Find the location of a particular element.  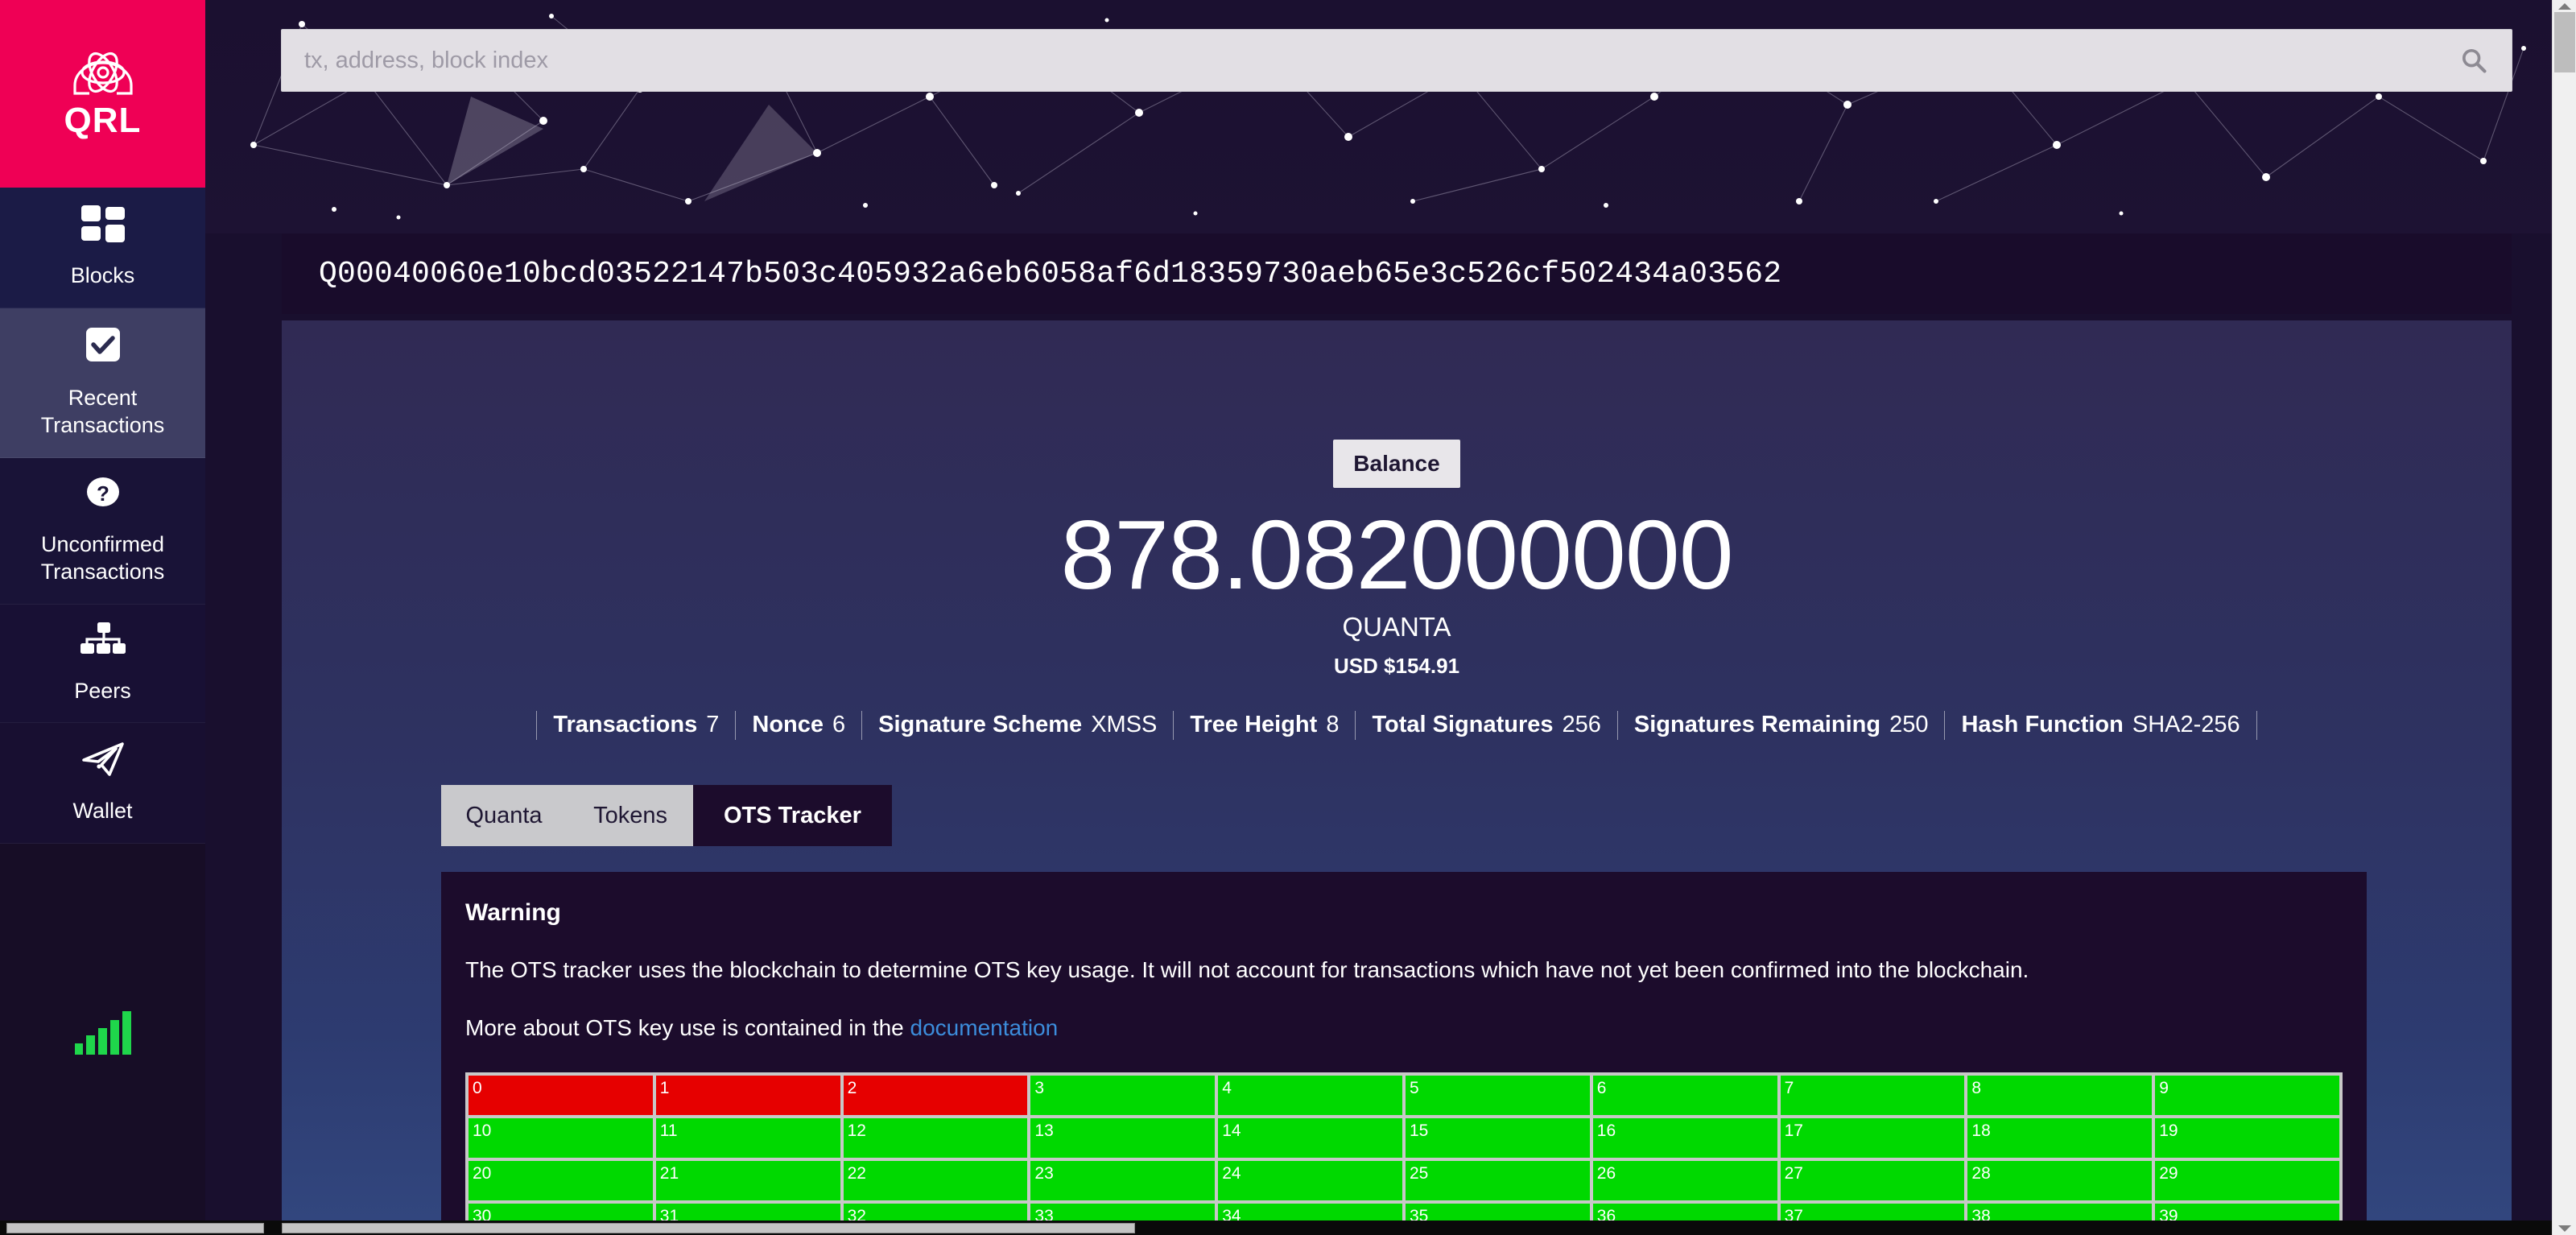

stat-item: Total Signatures 256 is located at coordinates (1486, 725).